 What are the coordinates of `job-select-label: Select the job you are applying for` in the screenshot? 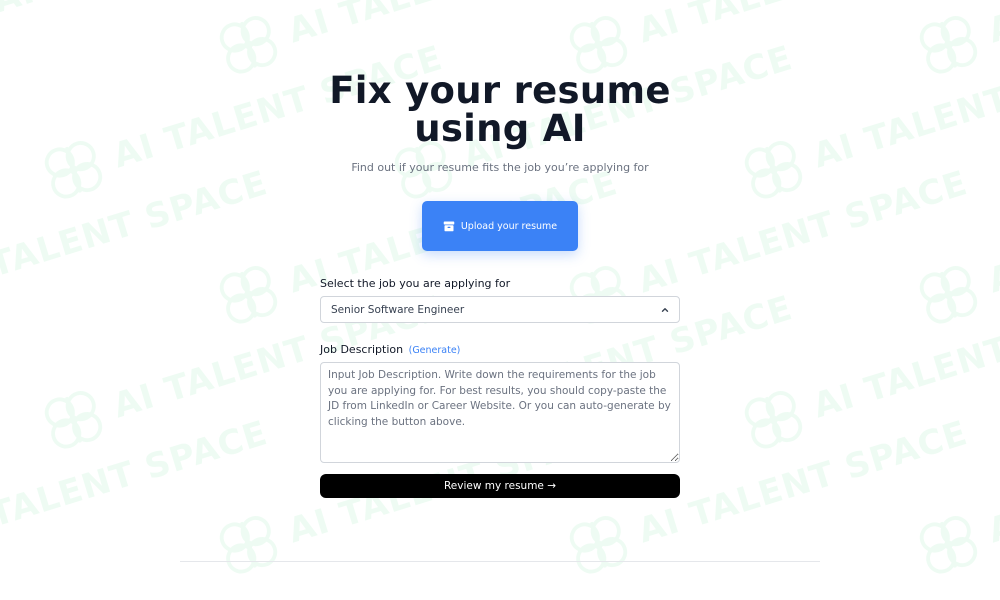 It's located at (415, 283).